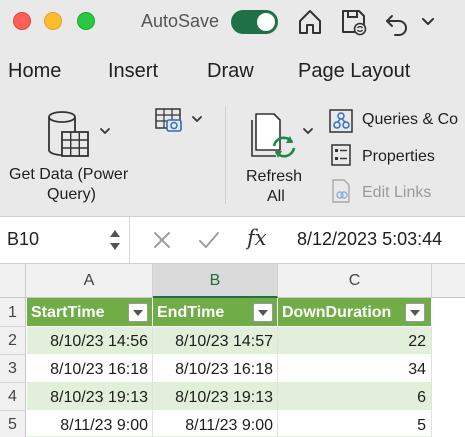  What do you see at coordinates (397, 22) in the screenshot?
I see `undo-icon` at bounding box center [397, 22].